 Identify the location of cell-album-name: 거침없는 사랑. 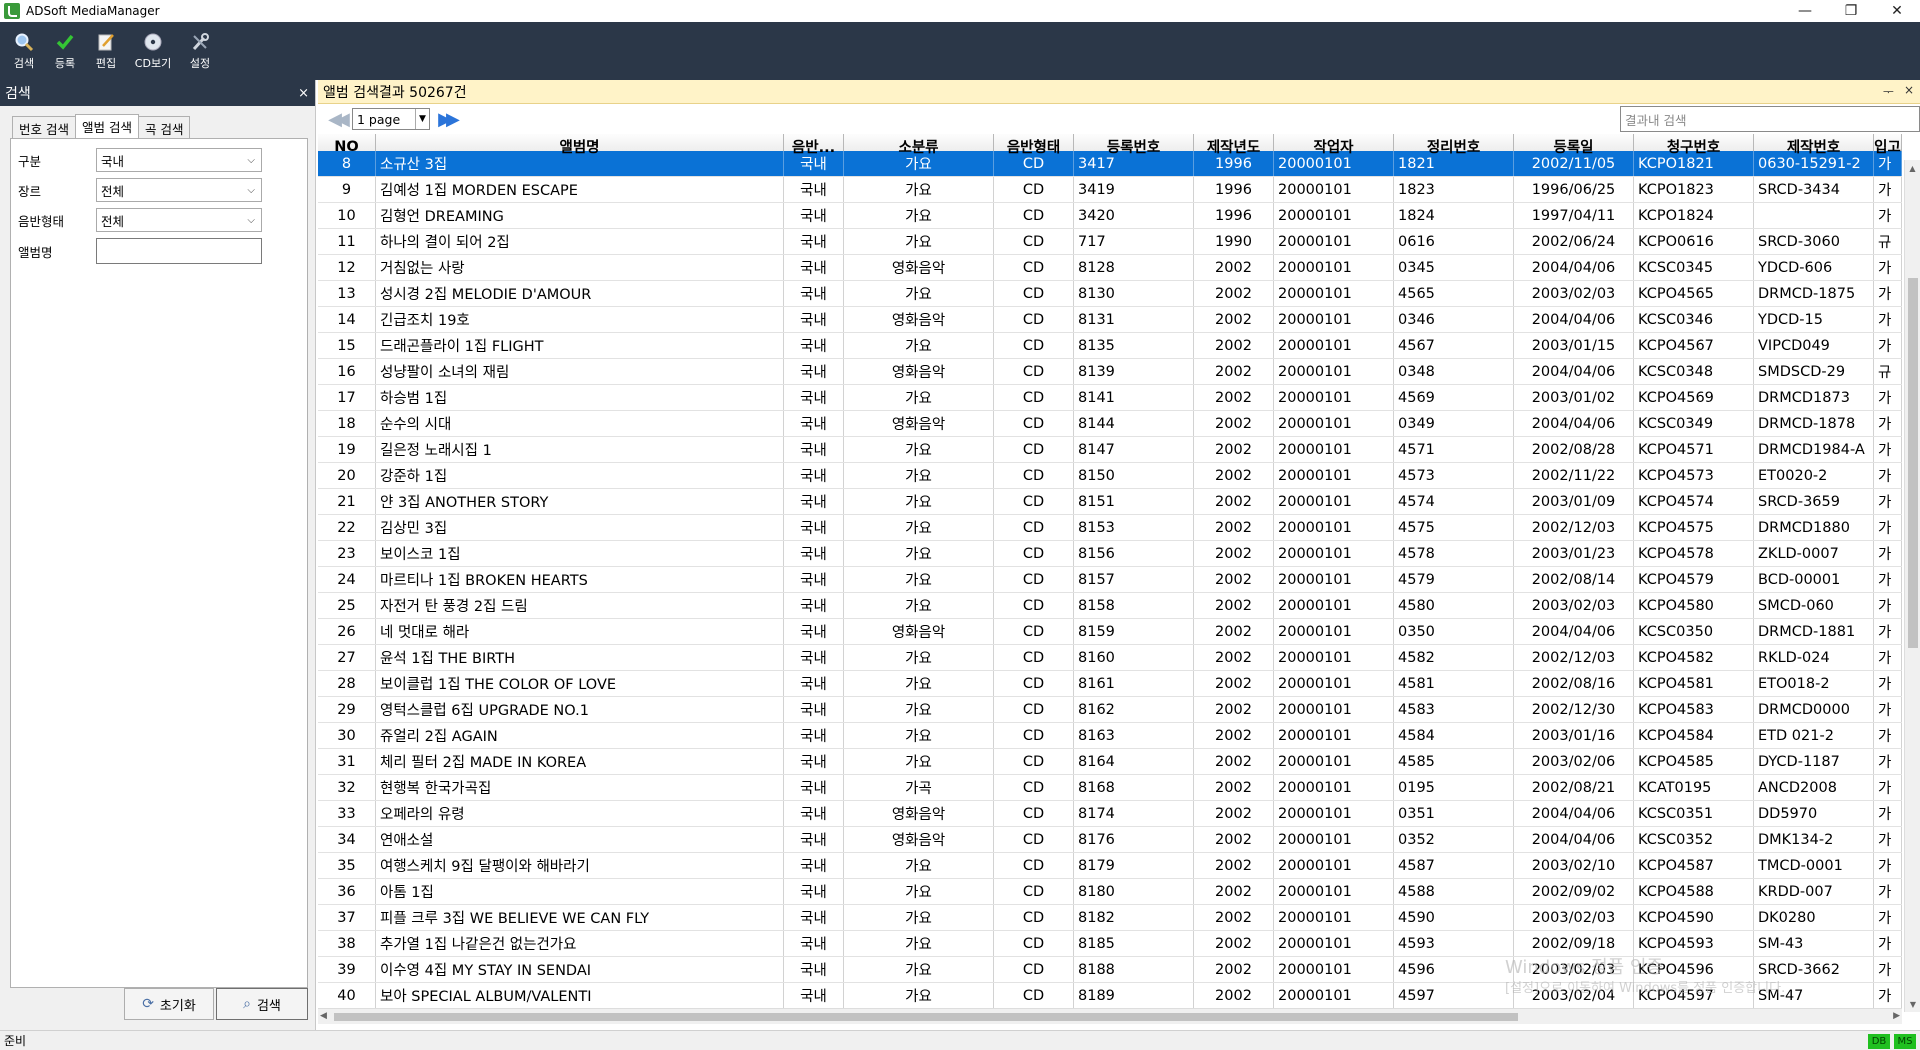
(580, 267).